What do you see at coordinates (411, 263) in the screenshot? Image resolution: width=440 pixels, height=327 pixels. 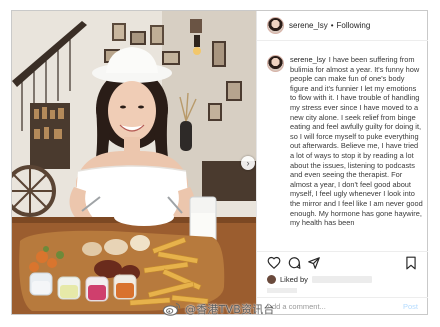 I see `bookmark-icon` at bounding box center [411, 263].